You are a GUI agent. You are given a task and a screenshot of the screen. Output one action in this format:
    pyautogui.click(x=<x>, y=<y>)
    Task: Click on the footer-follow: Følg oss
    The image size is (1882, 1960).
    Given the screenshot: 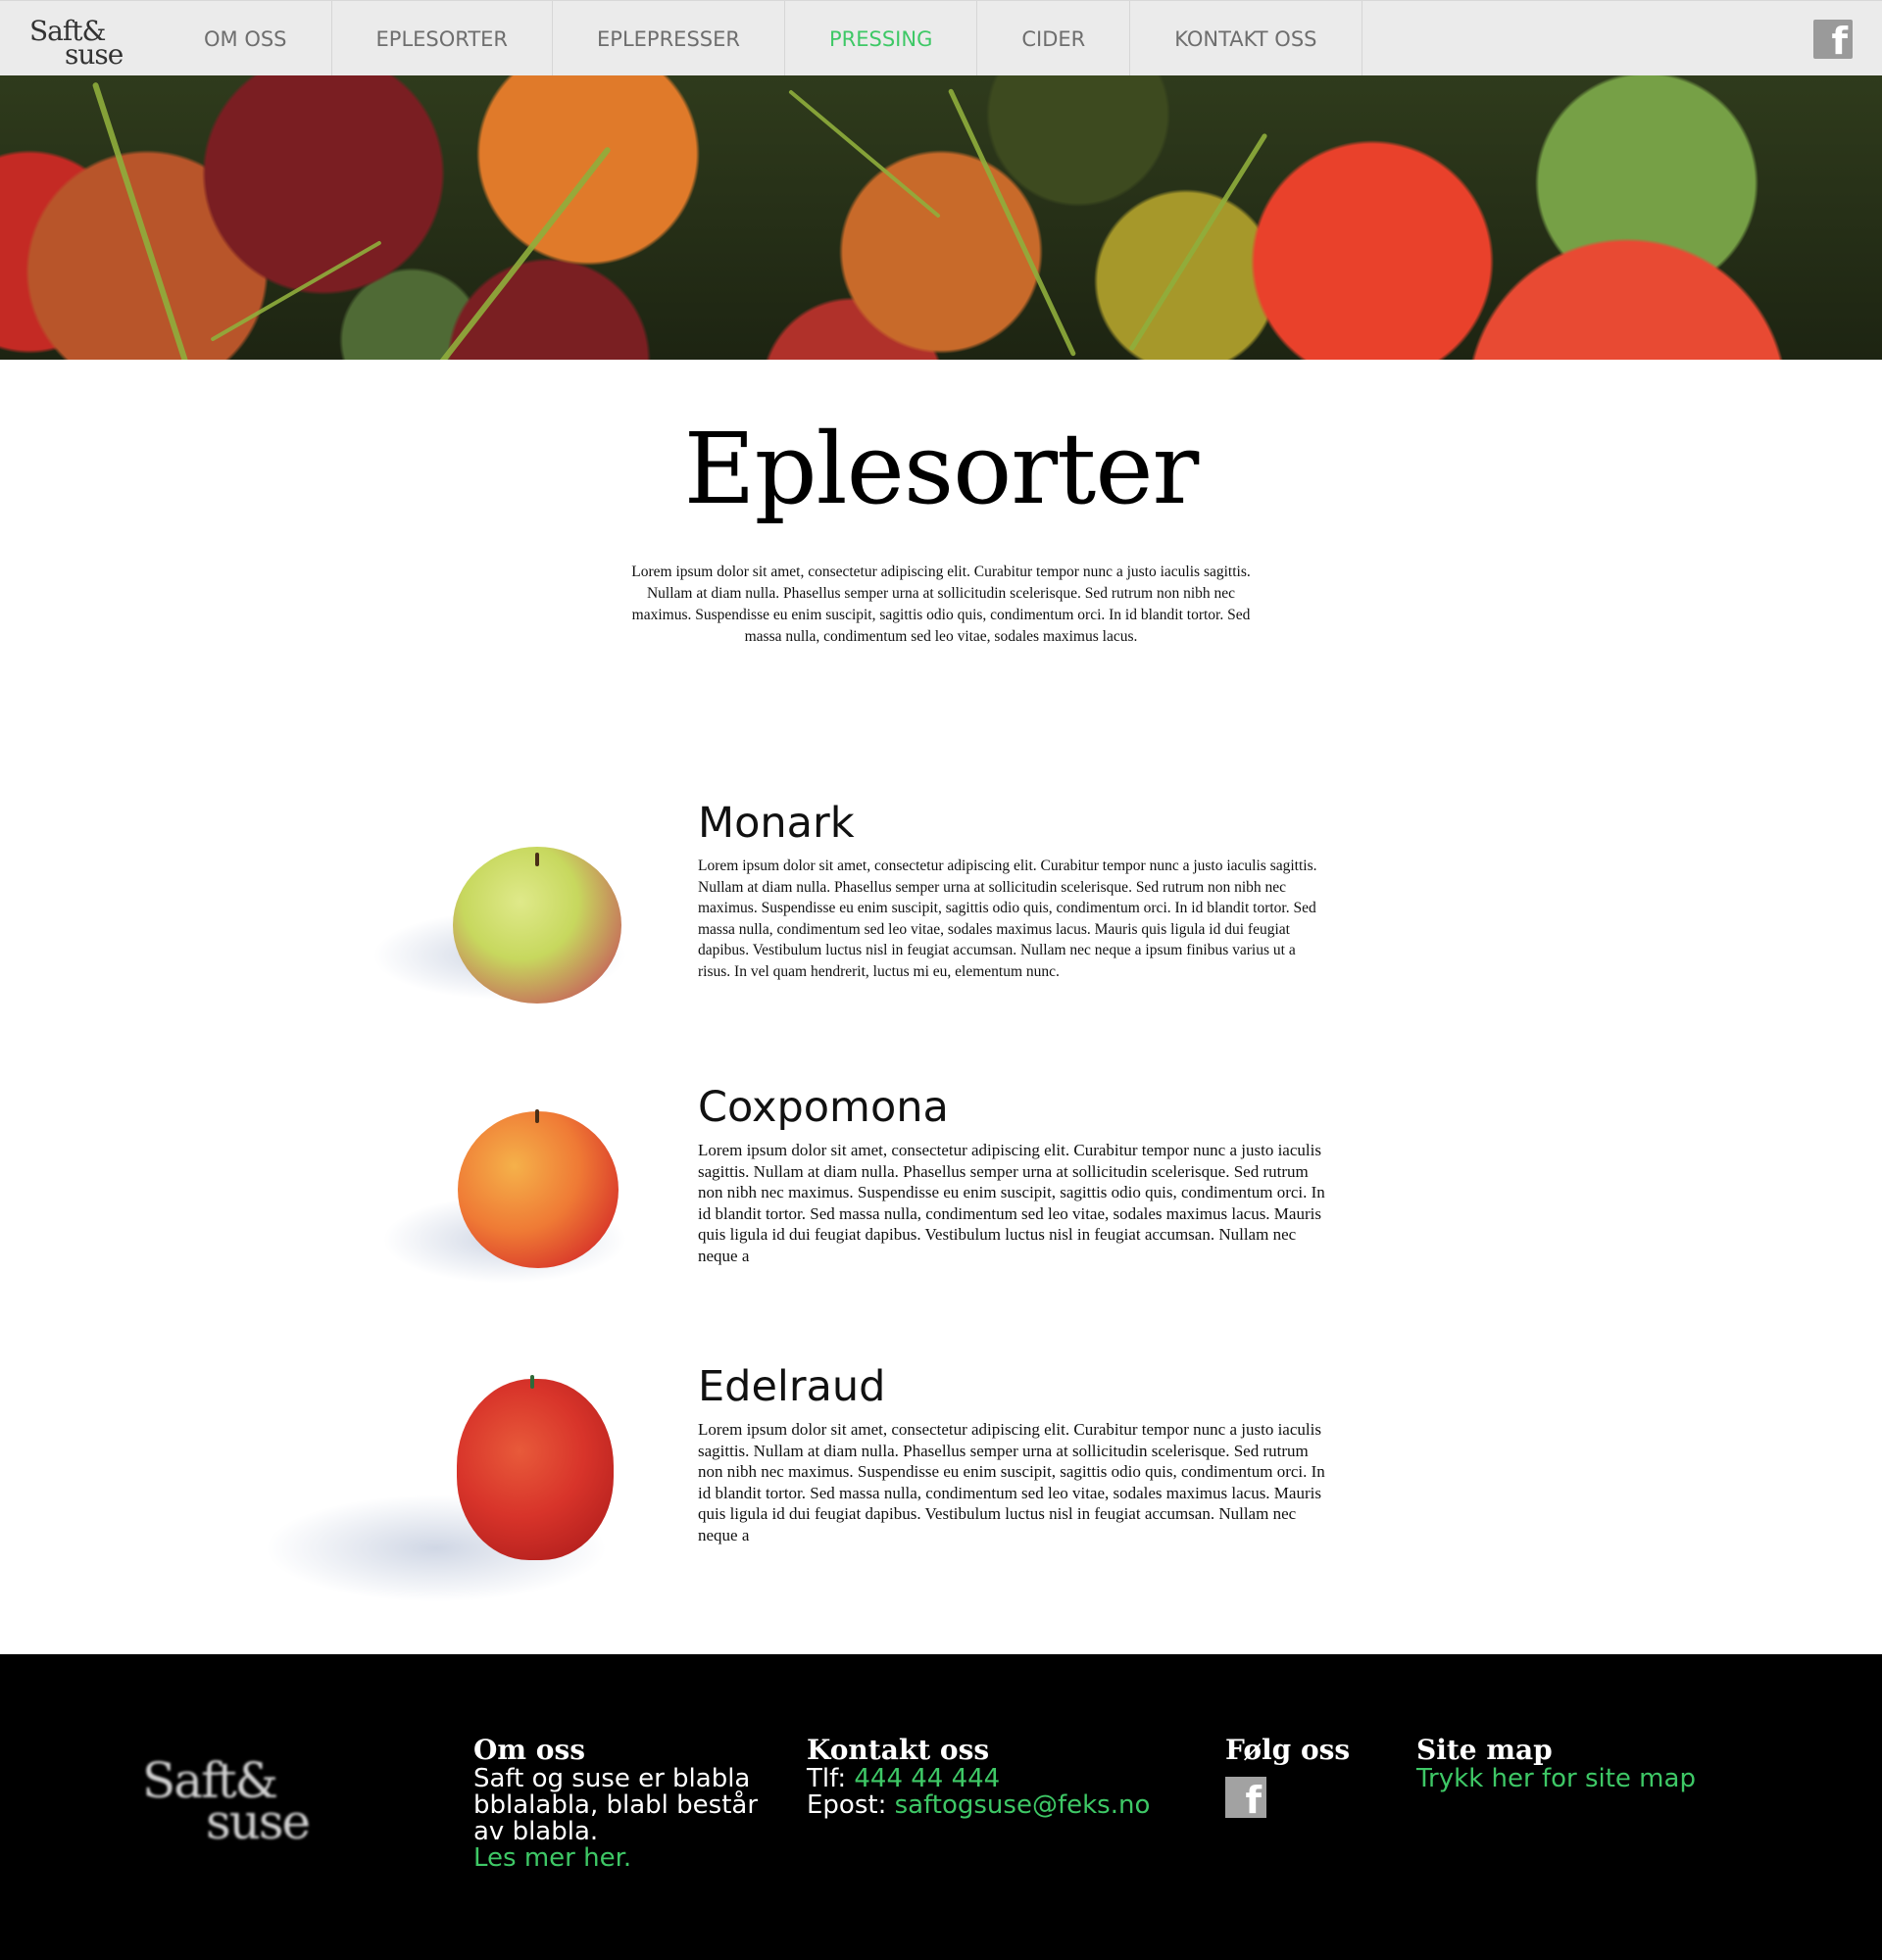 What is the action you would take?
    pyautogui.click(x=1299, y=1750)
    